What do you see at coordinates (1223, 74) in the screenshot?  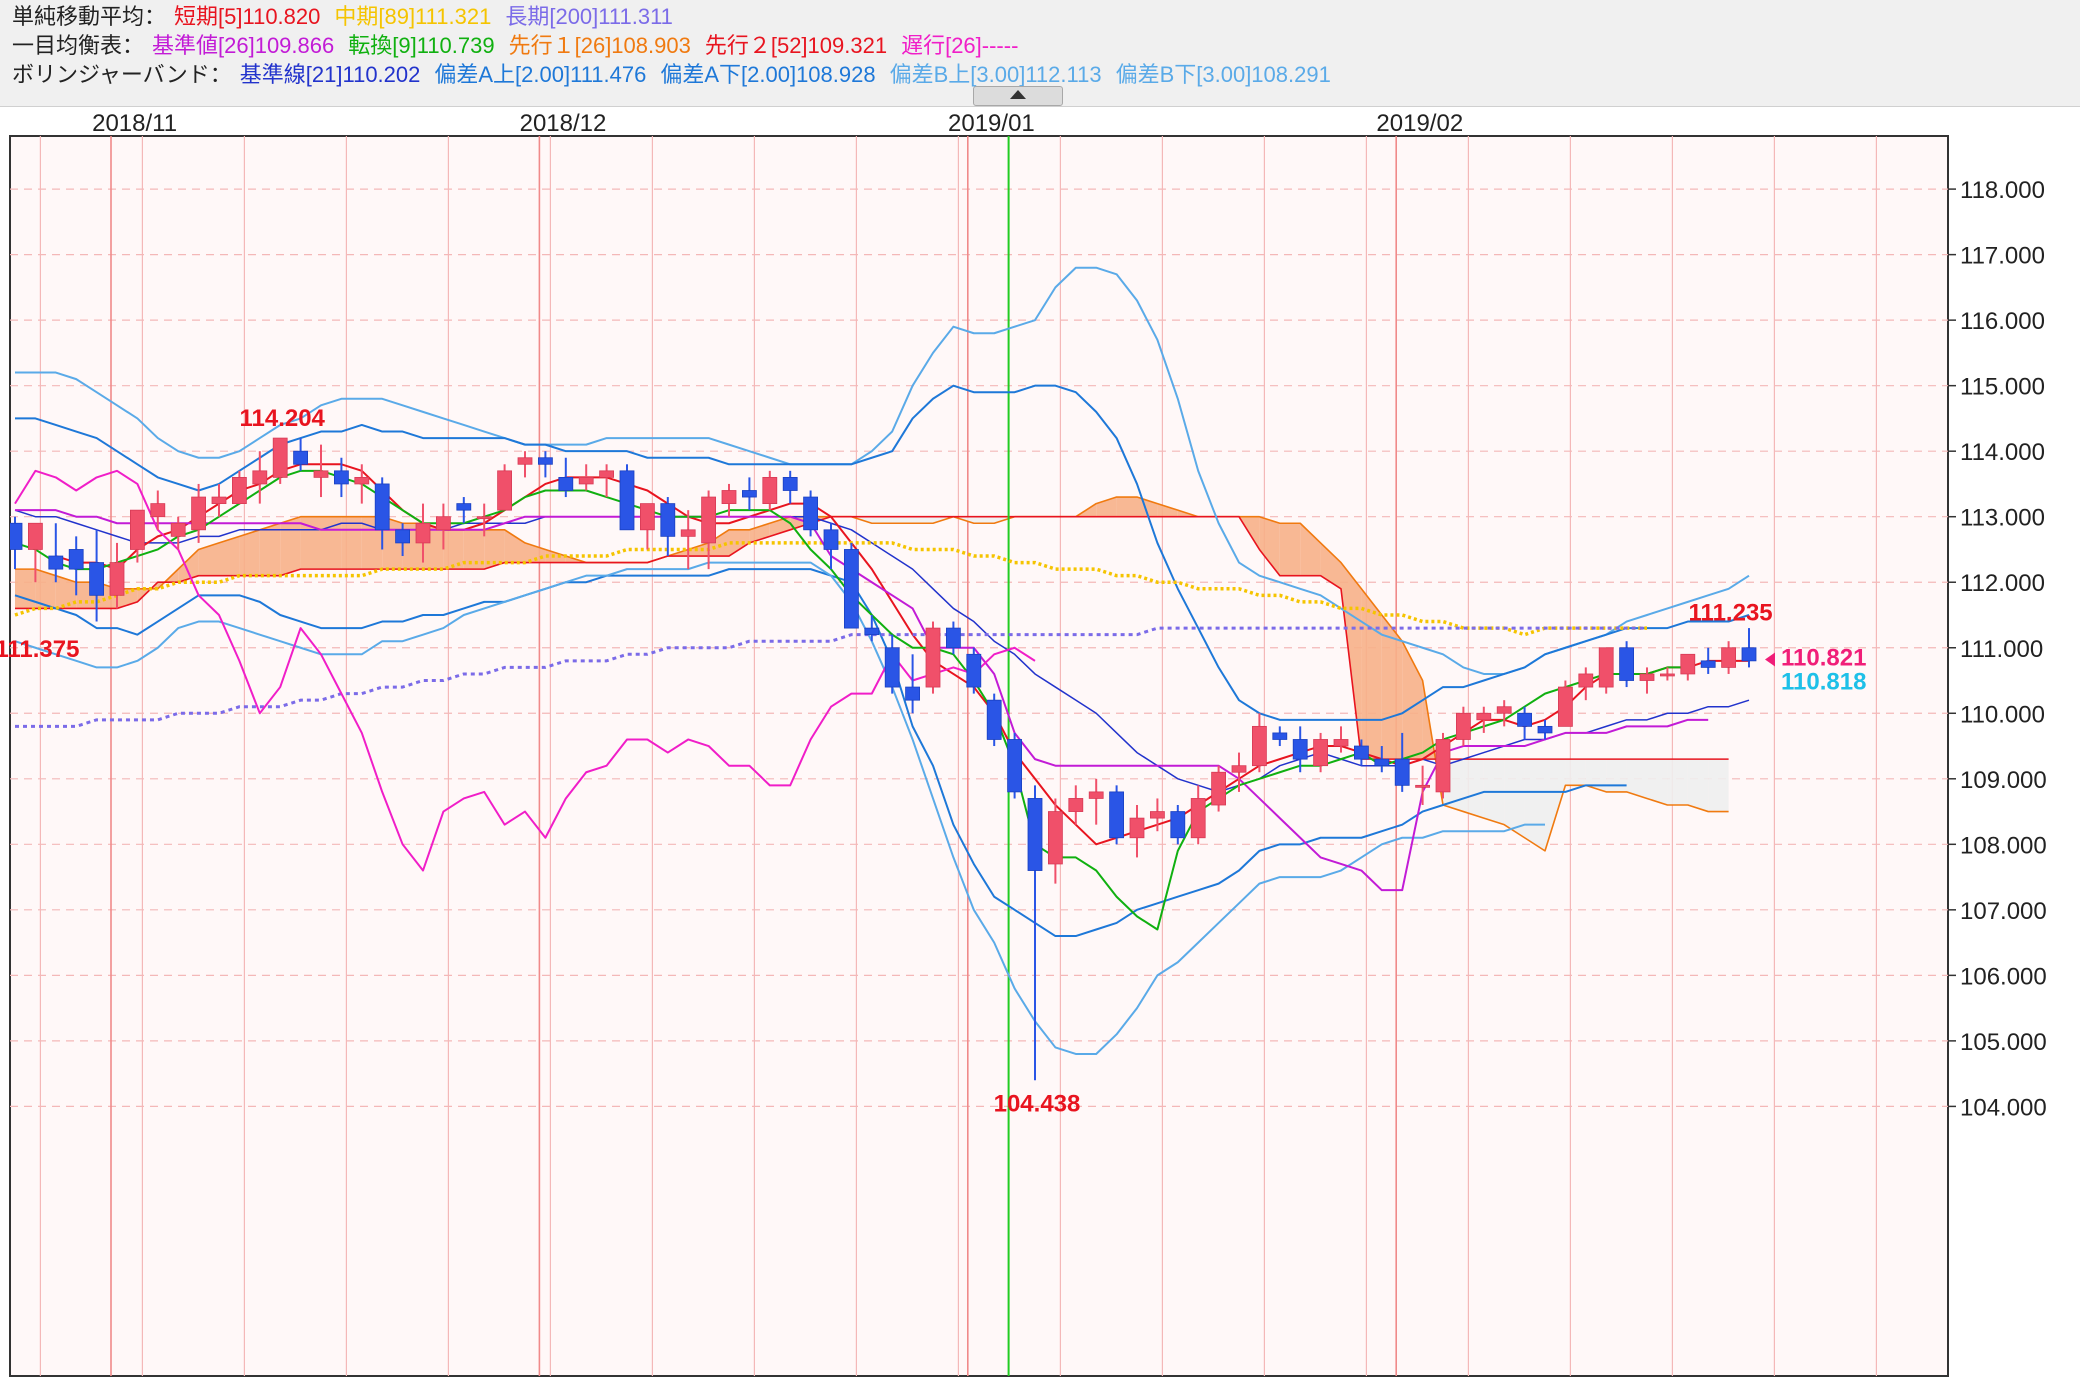 I see `bb-b-down-label: 偏差B下[3.00]108.291` at bounding box center [1223, 74].